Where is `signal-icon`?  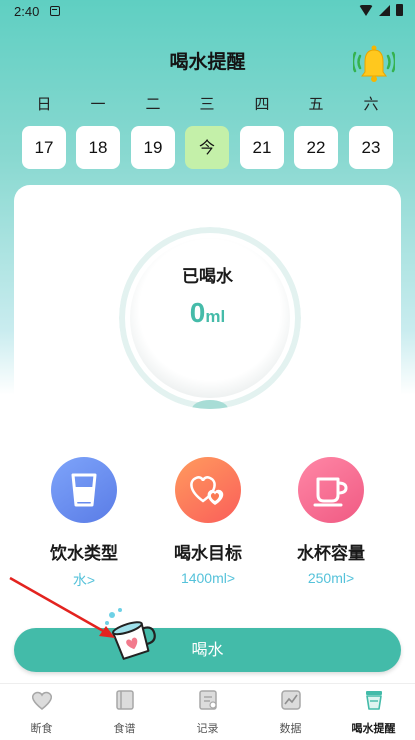
signal-icon is located at coordinates (384, 10).